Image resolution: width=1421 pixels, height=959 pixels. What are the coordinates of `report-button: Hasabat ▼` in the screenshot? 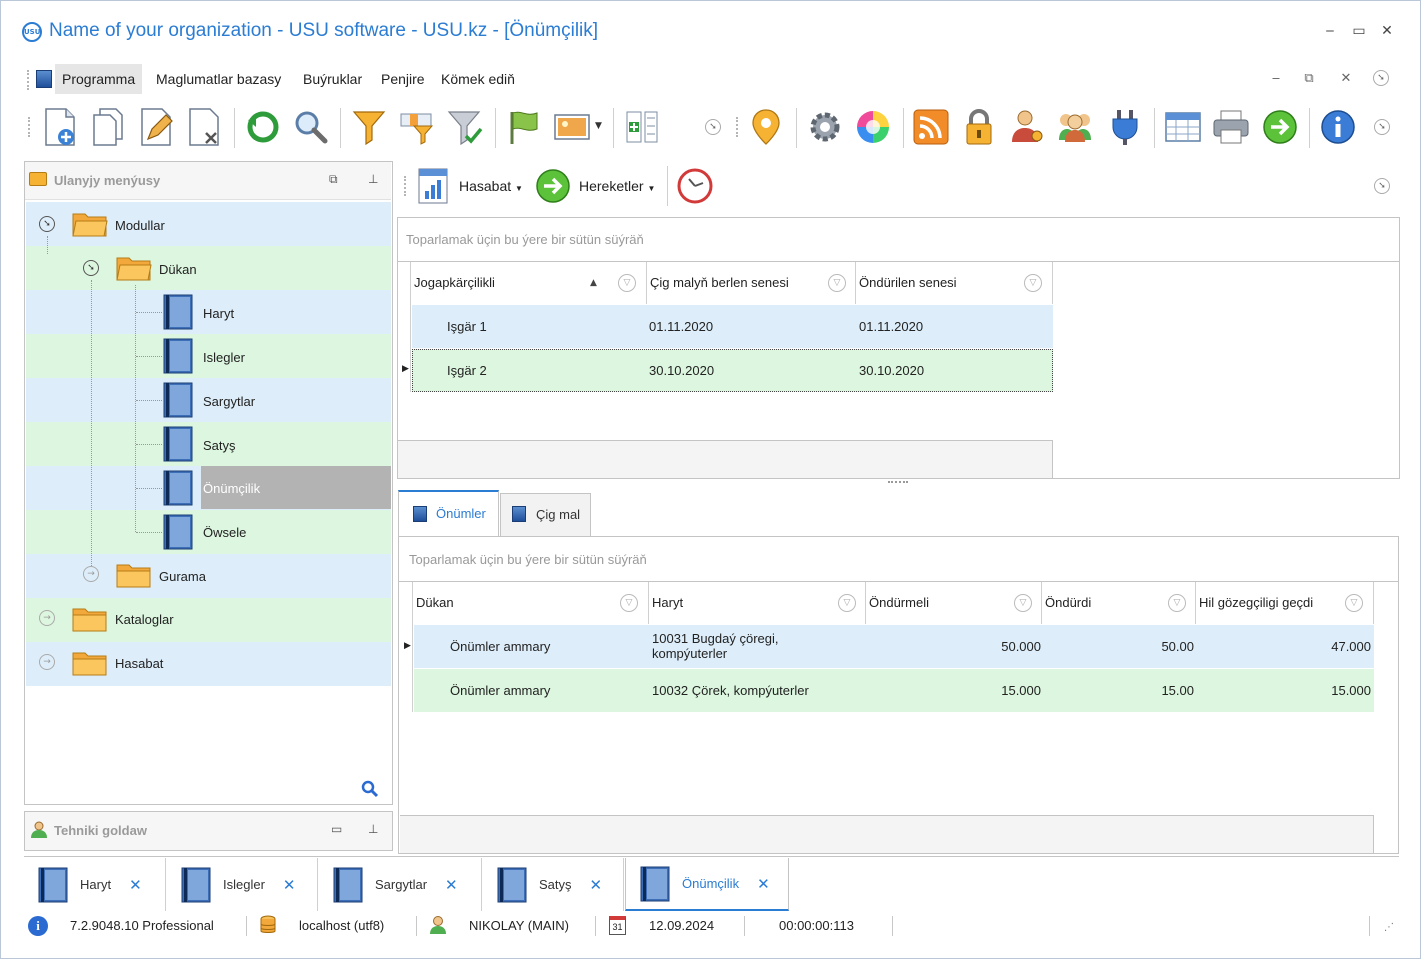 It's located at (491, 186).